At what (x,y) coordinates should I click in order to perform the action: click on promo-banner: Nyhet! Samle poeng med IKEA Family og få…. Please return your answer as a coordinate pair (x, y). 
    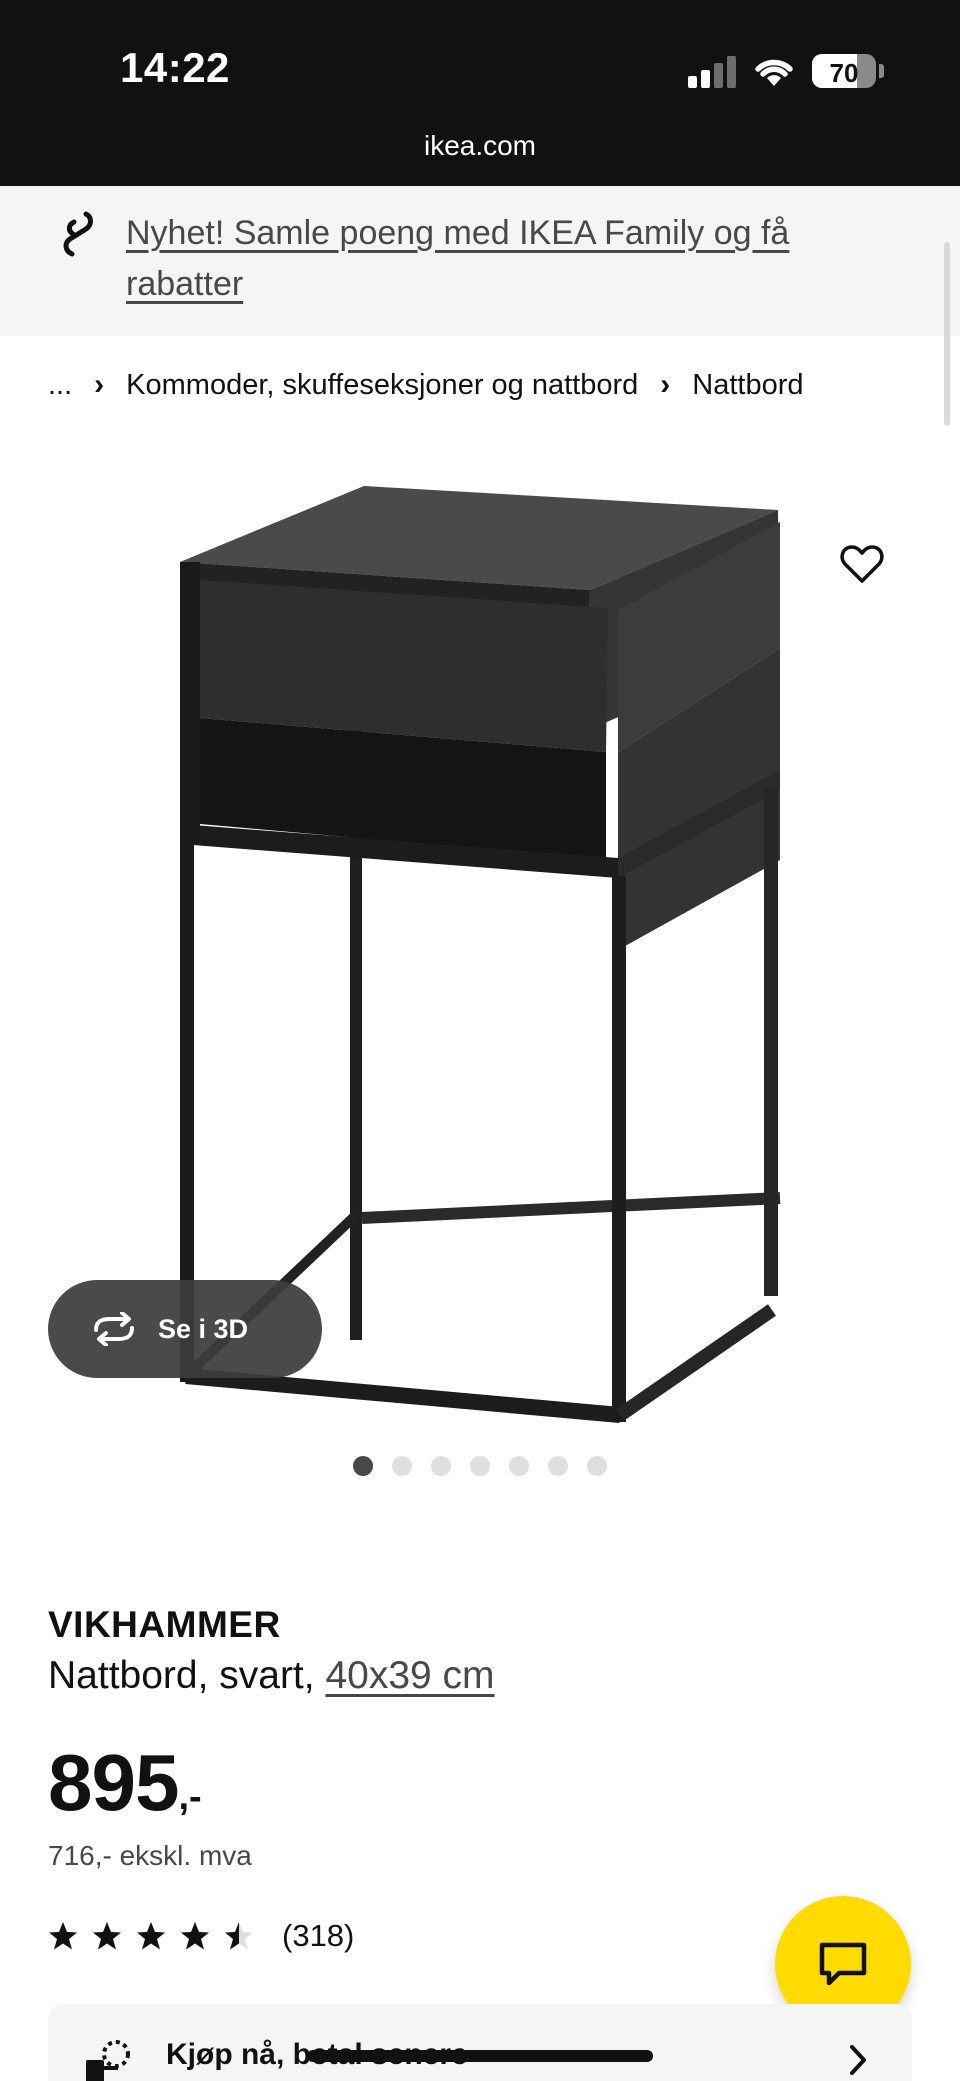
    Looking at the image, I should click on (480, 261).